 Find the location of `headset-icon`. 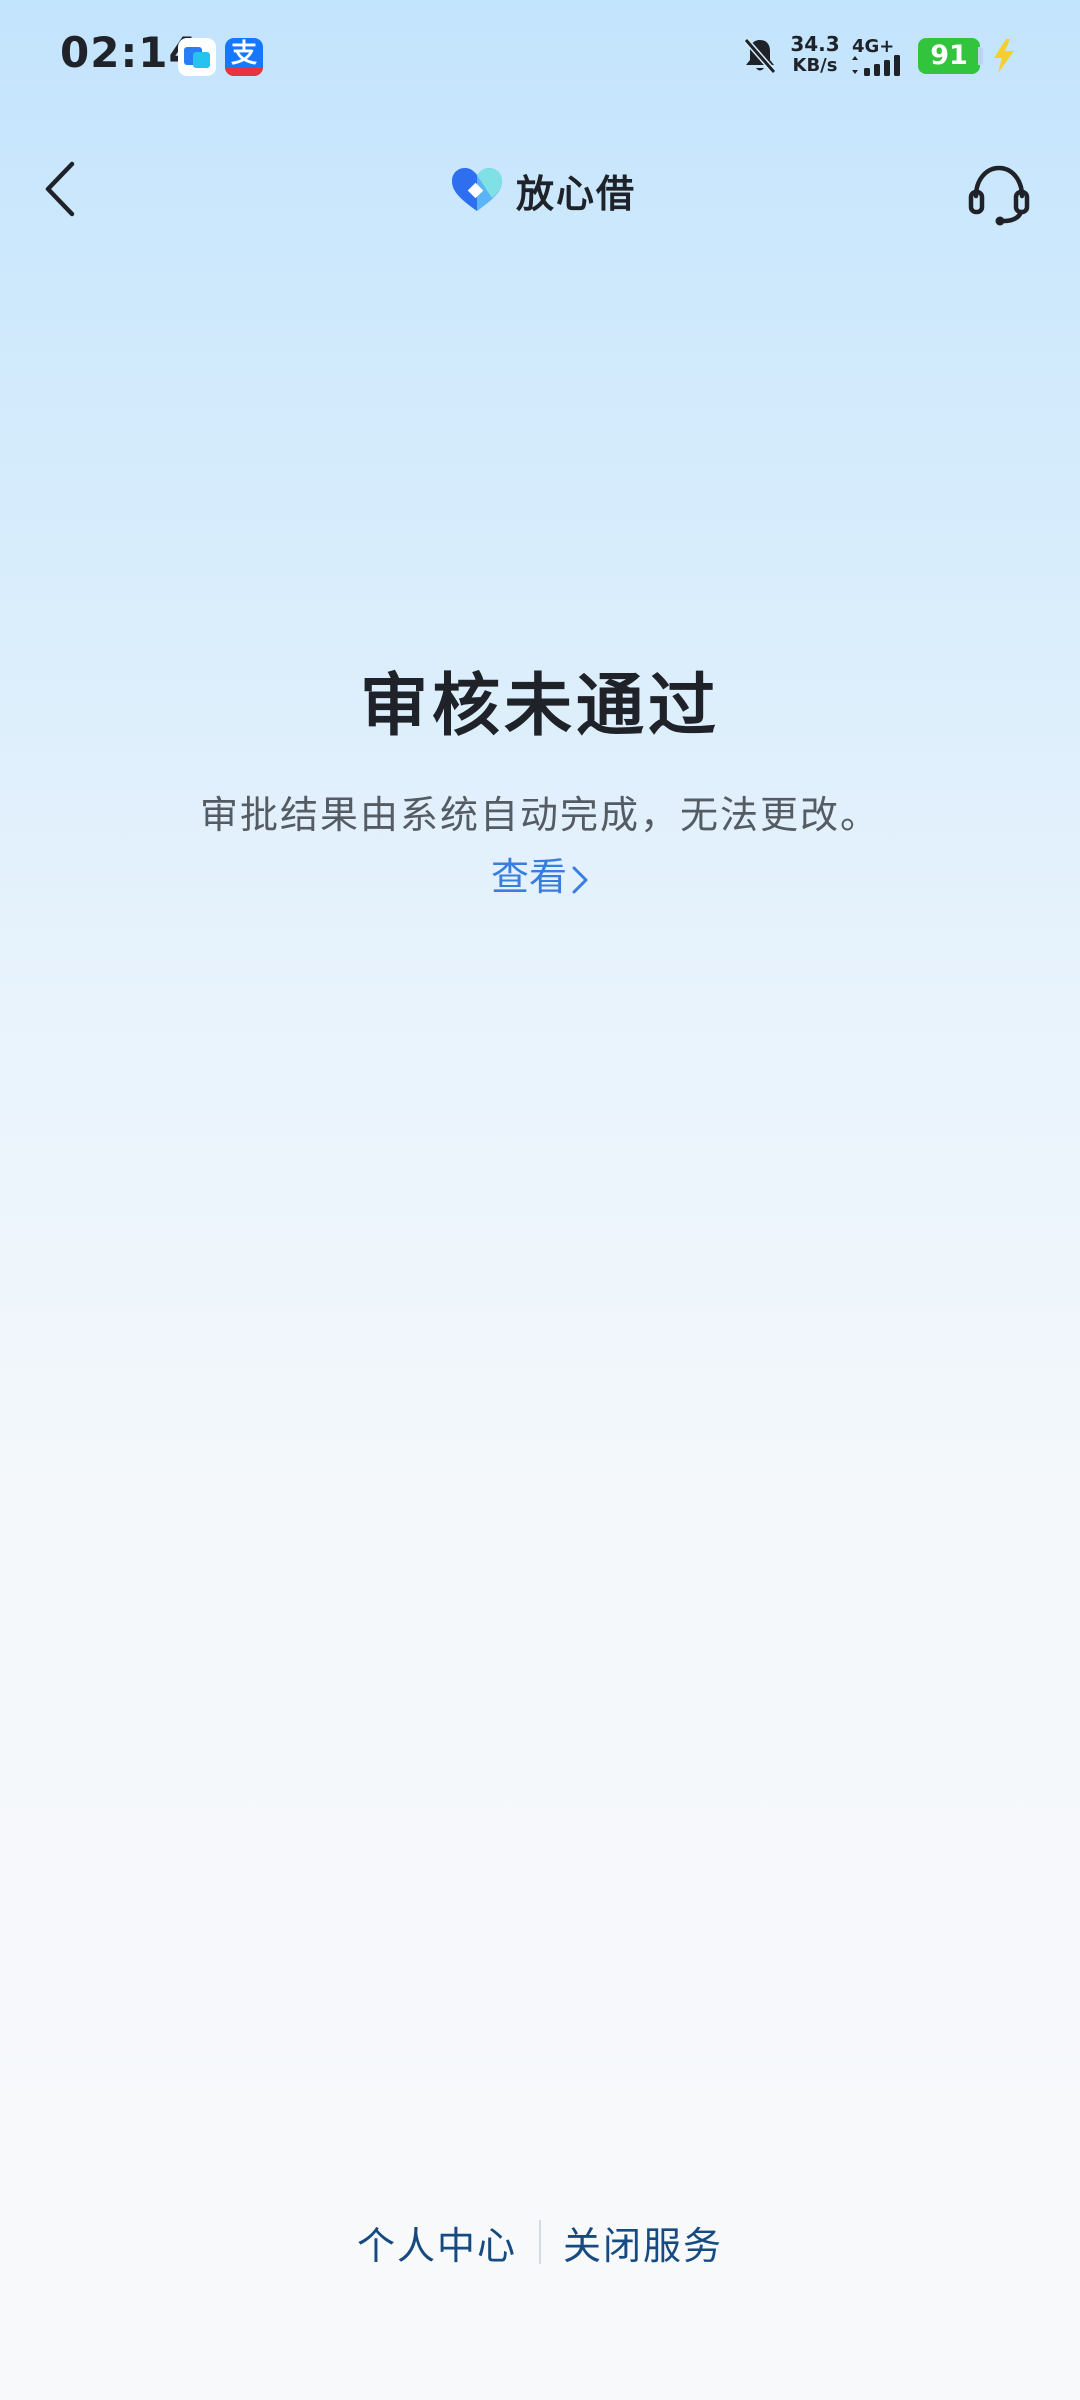

headset-icon is located at coordinates (999, 193).